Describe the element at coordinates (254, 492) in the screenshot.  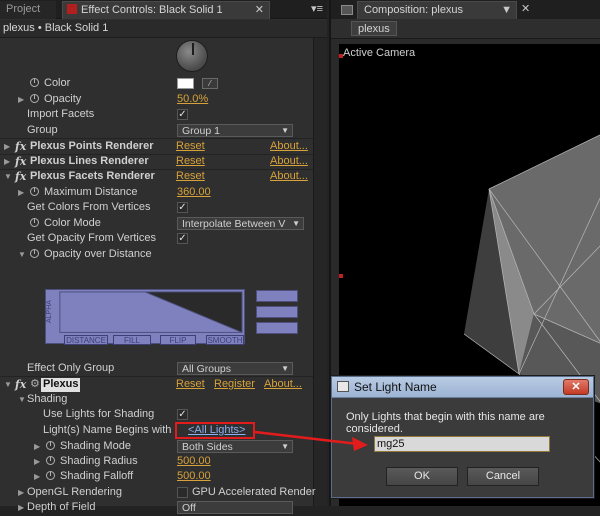
I see `gpu-label: GPU Accelerated Render` at that location.